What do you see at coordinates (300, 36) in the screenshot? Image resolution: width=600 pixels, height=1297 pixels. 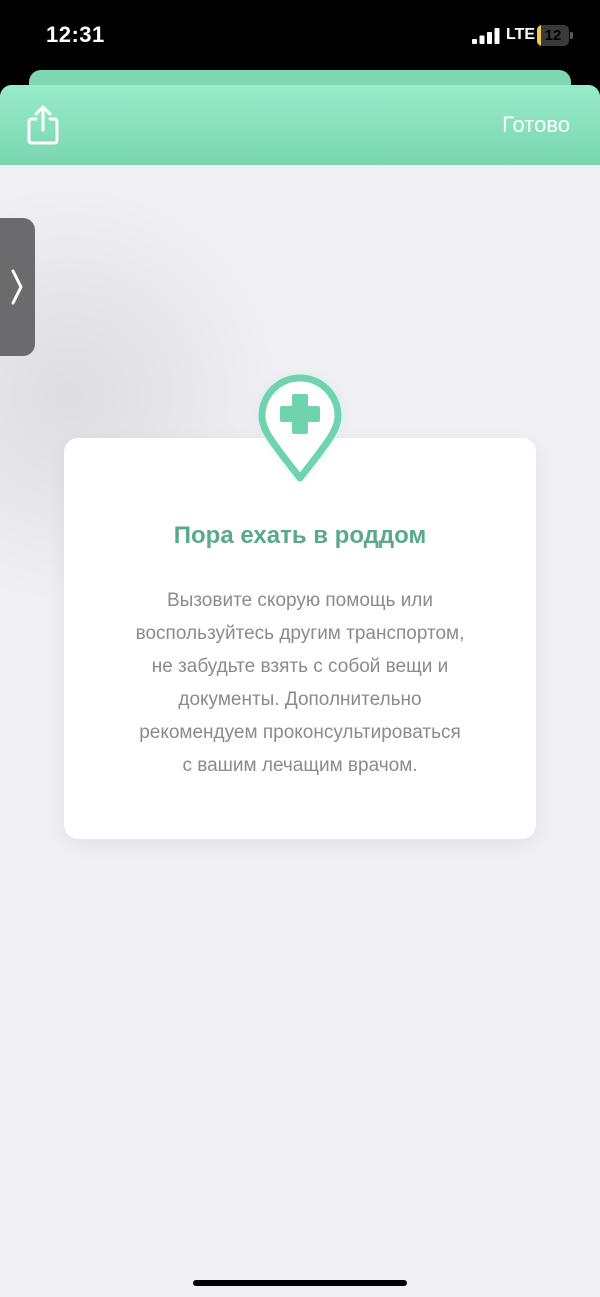 I see `status-bar: 12:31 LTE 12` at bounding box center [300, 36].